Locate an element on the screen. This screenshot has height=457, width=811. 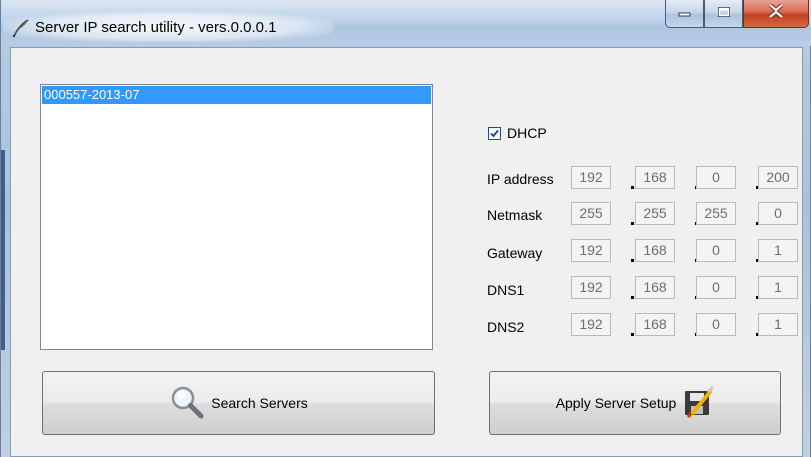
minimize-button is located at coordinates (684, 14).